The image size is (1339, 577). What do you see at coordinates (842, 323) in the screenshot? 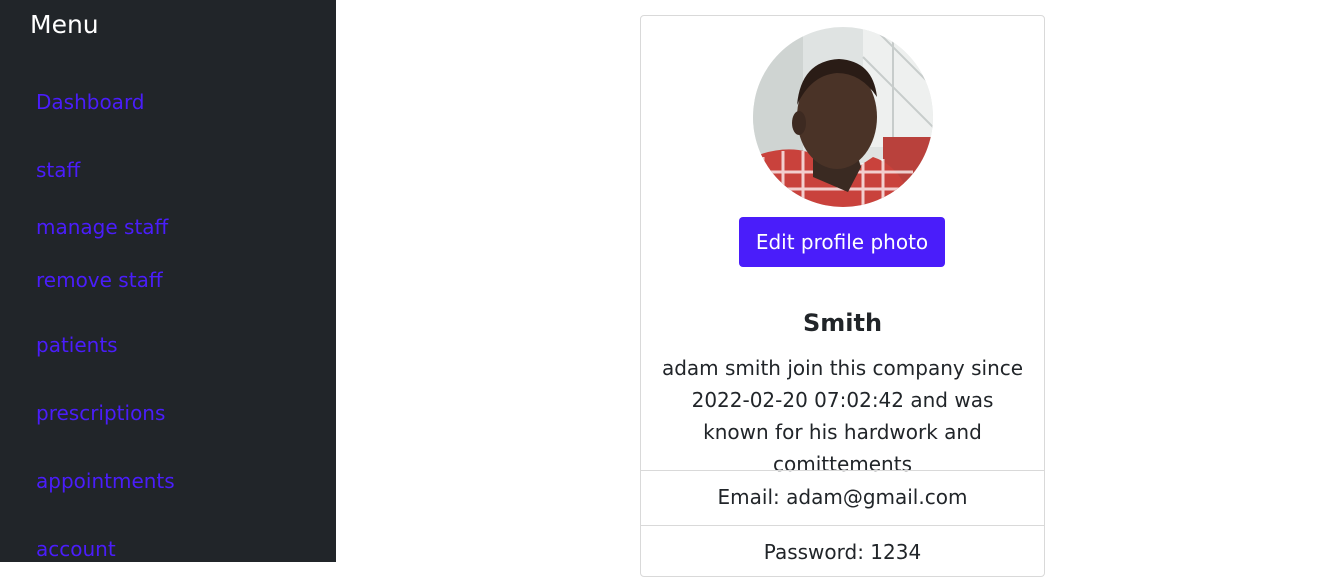
I see `profile-name: Smith` at bounding box center [842, 323].